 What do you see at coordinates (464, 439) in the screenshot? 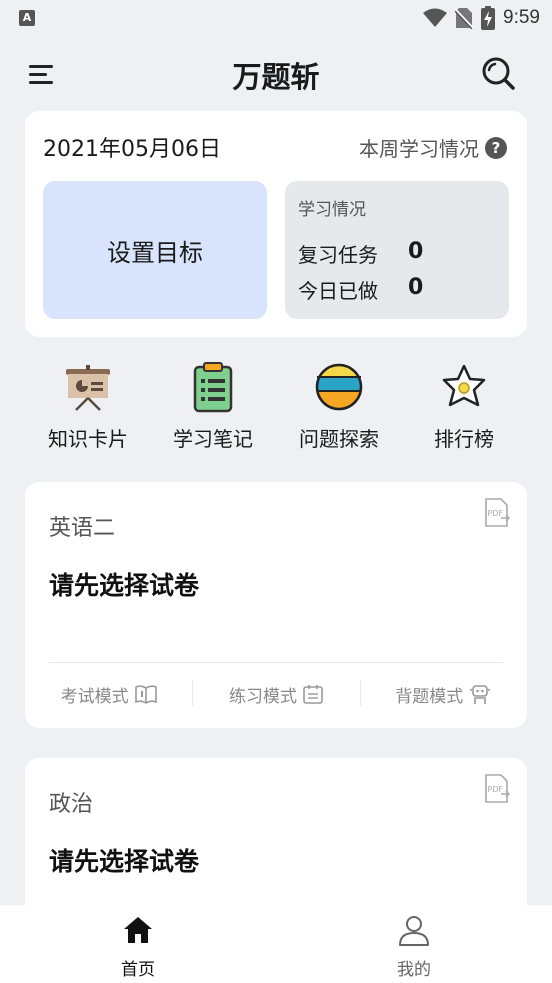
I see `shortcut-label: 排行榜` at bounding box center [464, 439].